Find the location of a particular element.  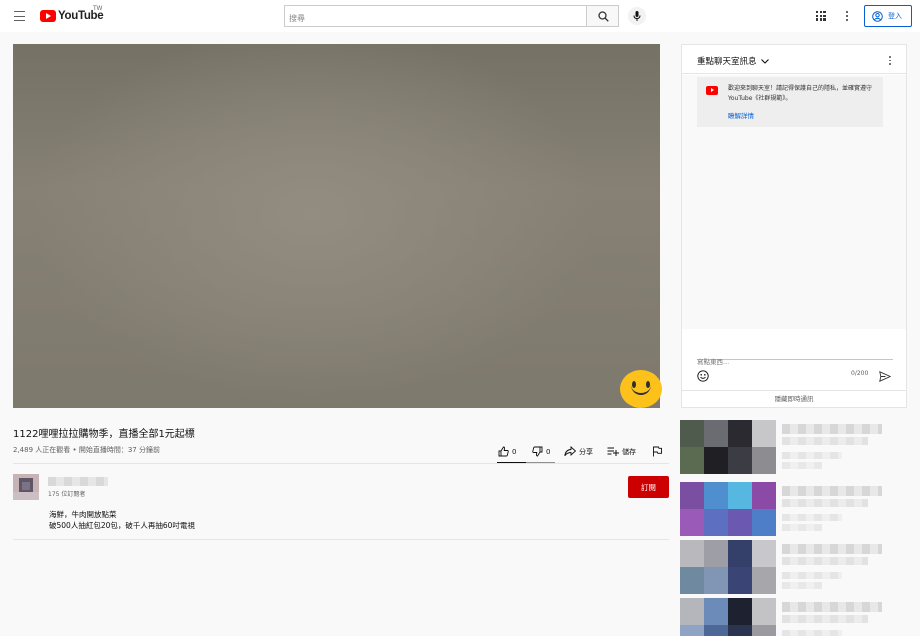

emoji-icon is located at coordinates (703, 376).